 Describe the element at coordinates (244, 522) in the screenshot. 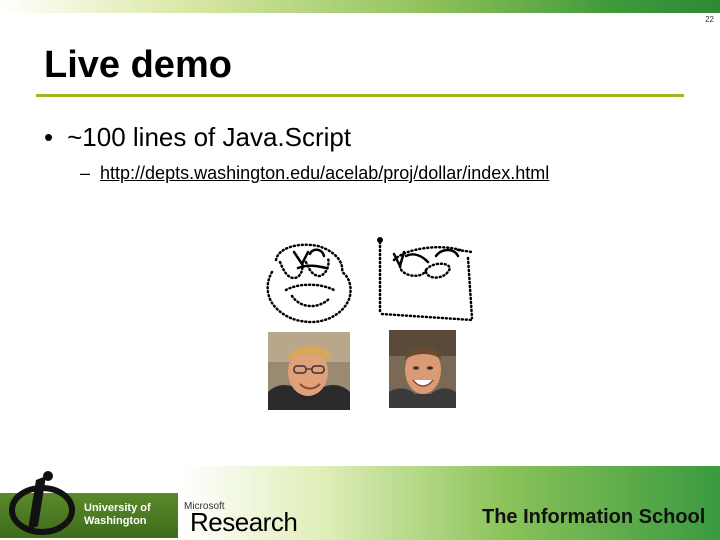

I see `research-label: Research` at that location.